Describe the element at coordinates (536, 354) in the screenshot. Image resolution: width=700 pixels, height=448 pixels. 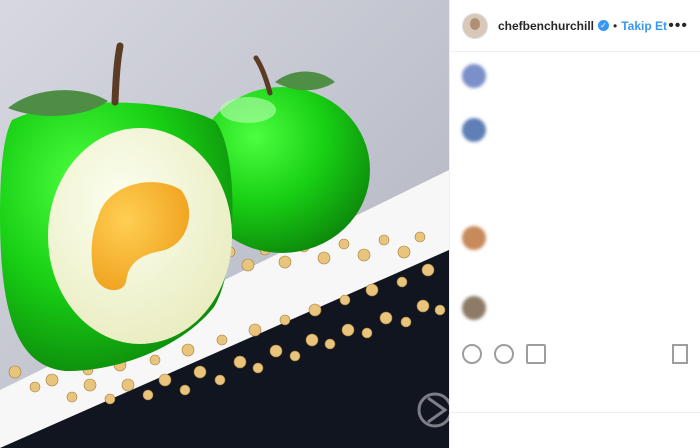
I see `share-icon` at that location.